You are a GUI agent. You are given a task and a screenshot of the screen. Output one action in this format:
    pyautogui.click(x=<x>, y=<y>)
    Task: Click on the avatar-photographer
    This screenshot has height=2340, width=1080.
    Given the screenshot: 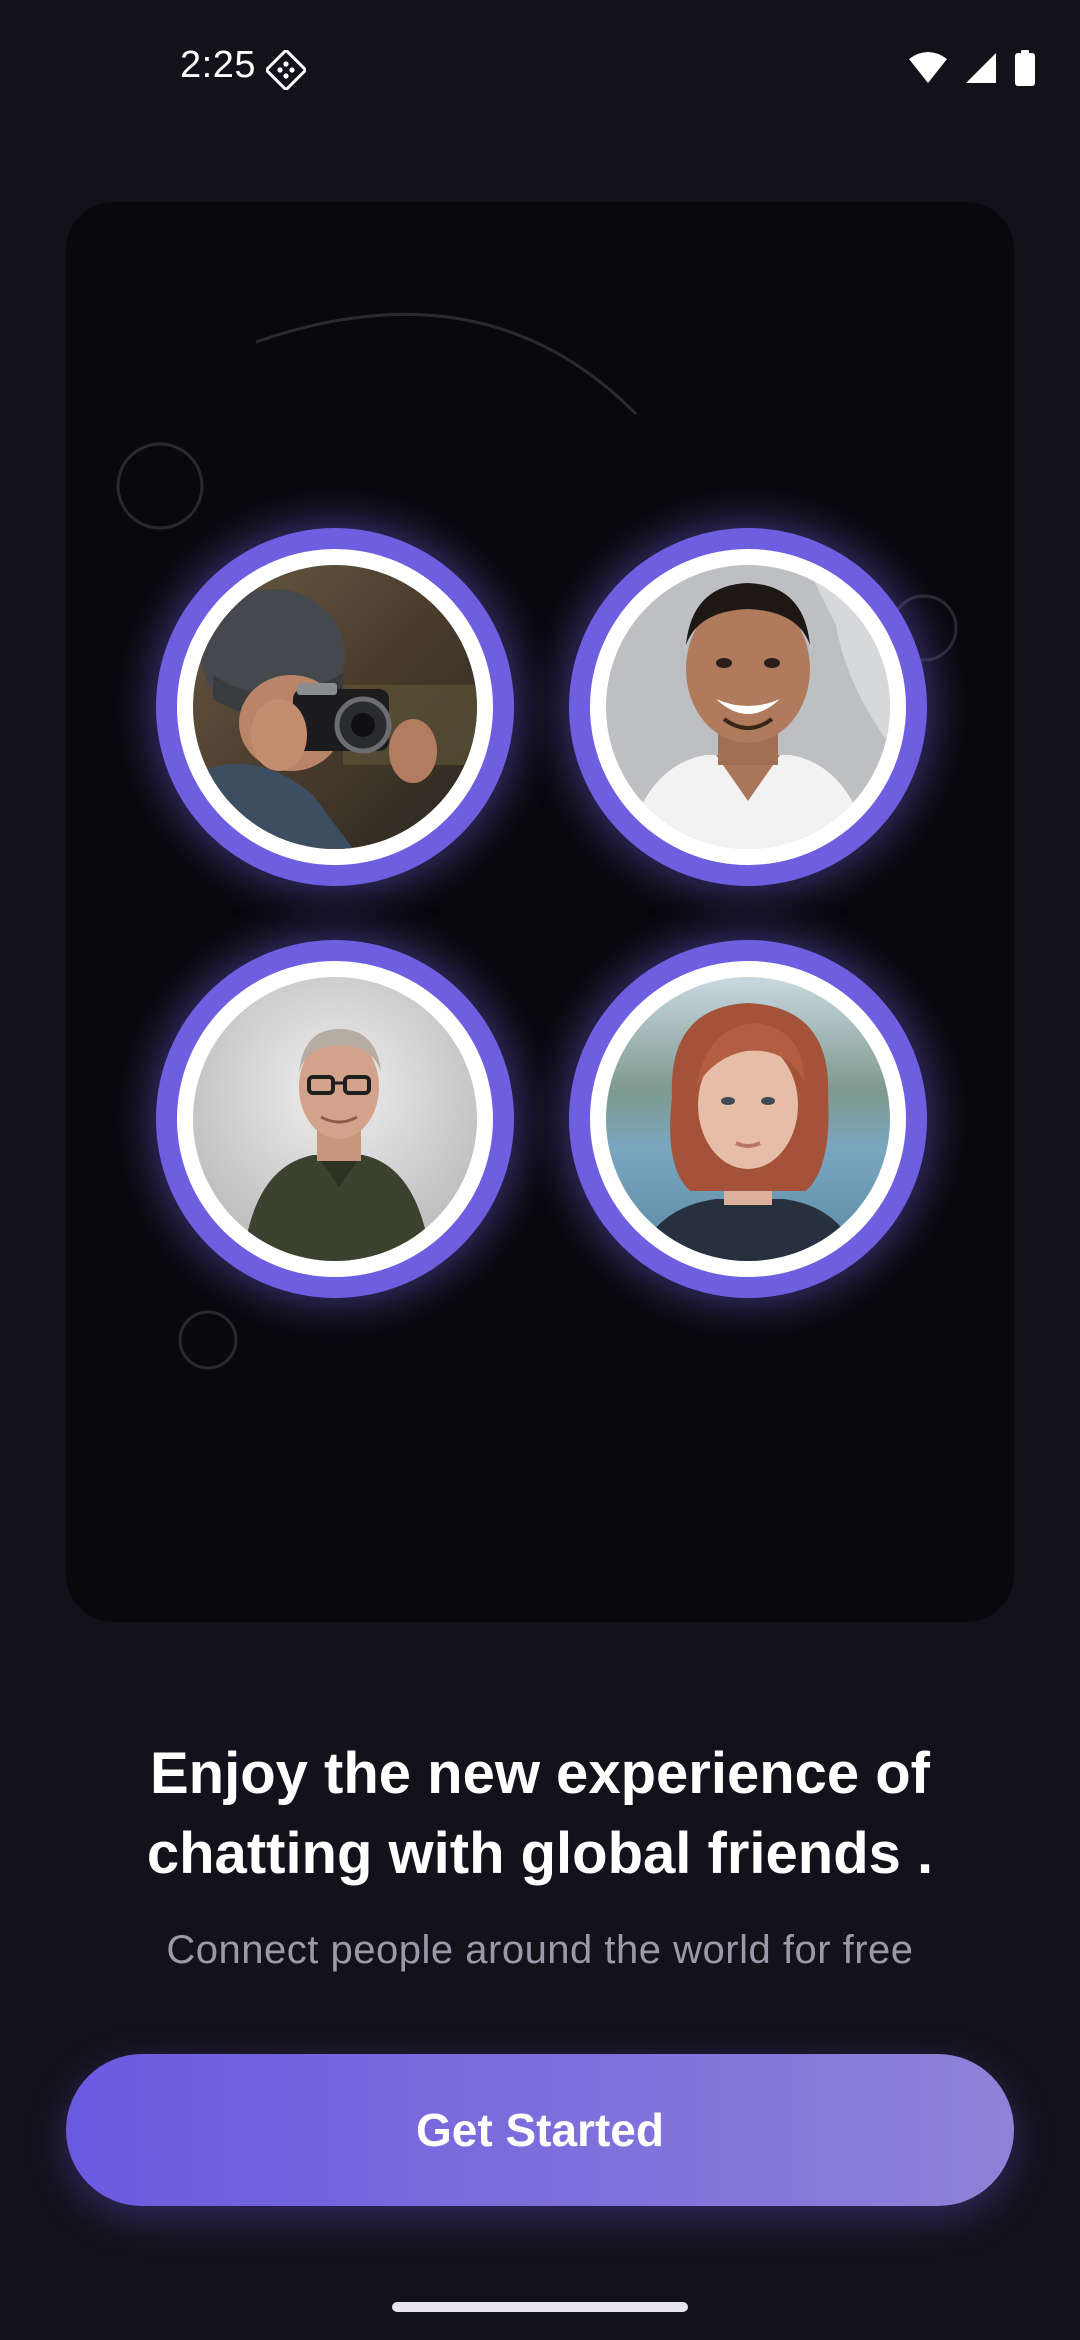 What is the action you would take?
    pyautogui.click(x=335, y=707)
    